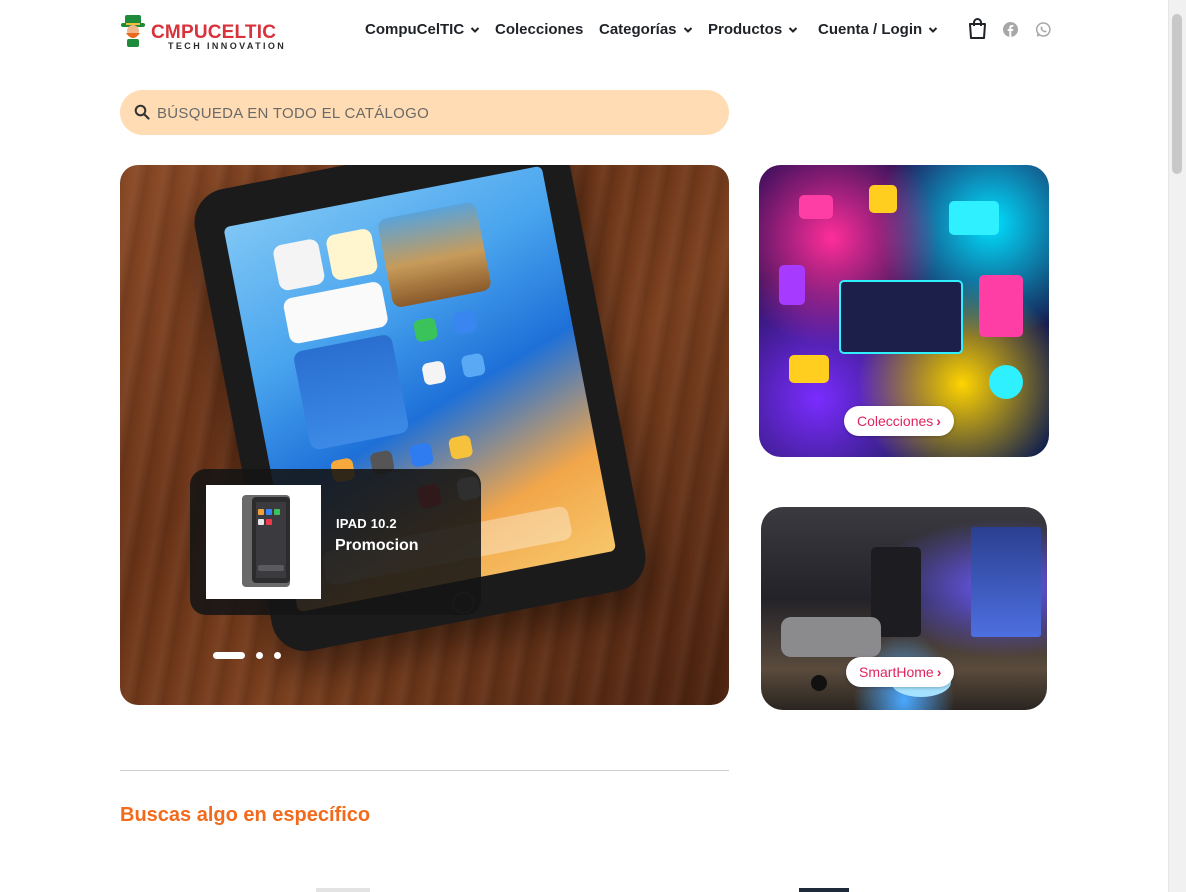 Image resolution: width=1186 pixels, height=892 pixels. I want to click on scrollbar-thumb, so click(1177, 94).